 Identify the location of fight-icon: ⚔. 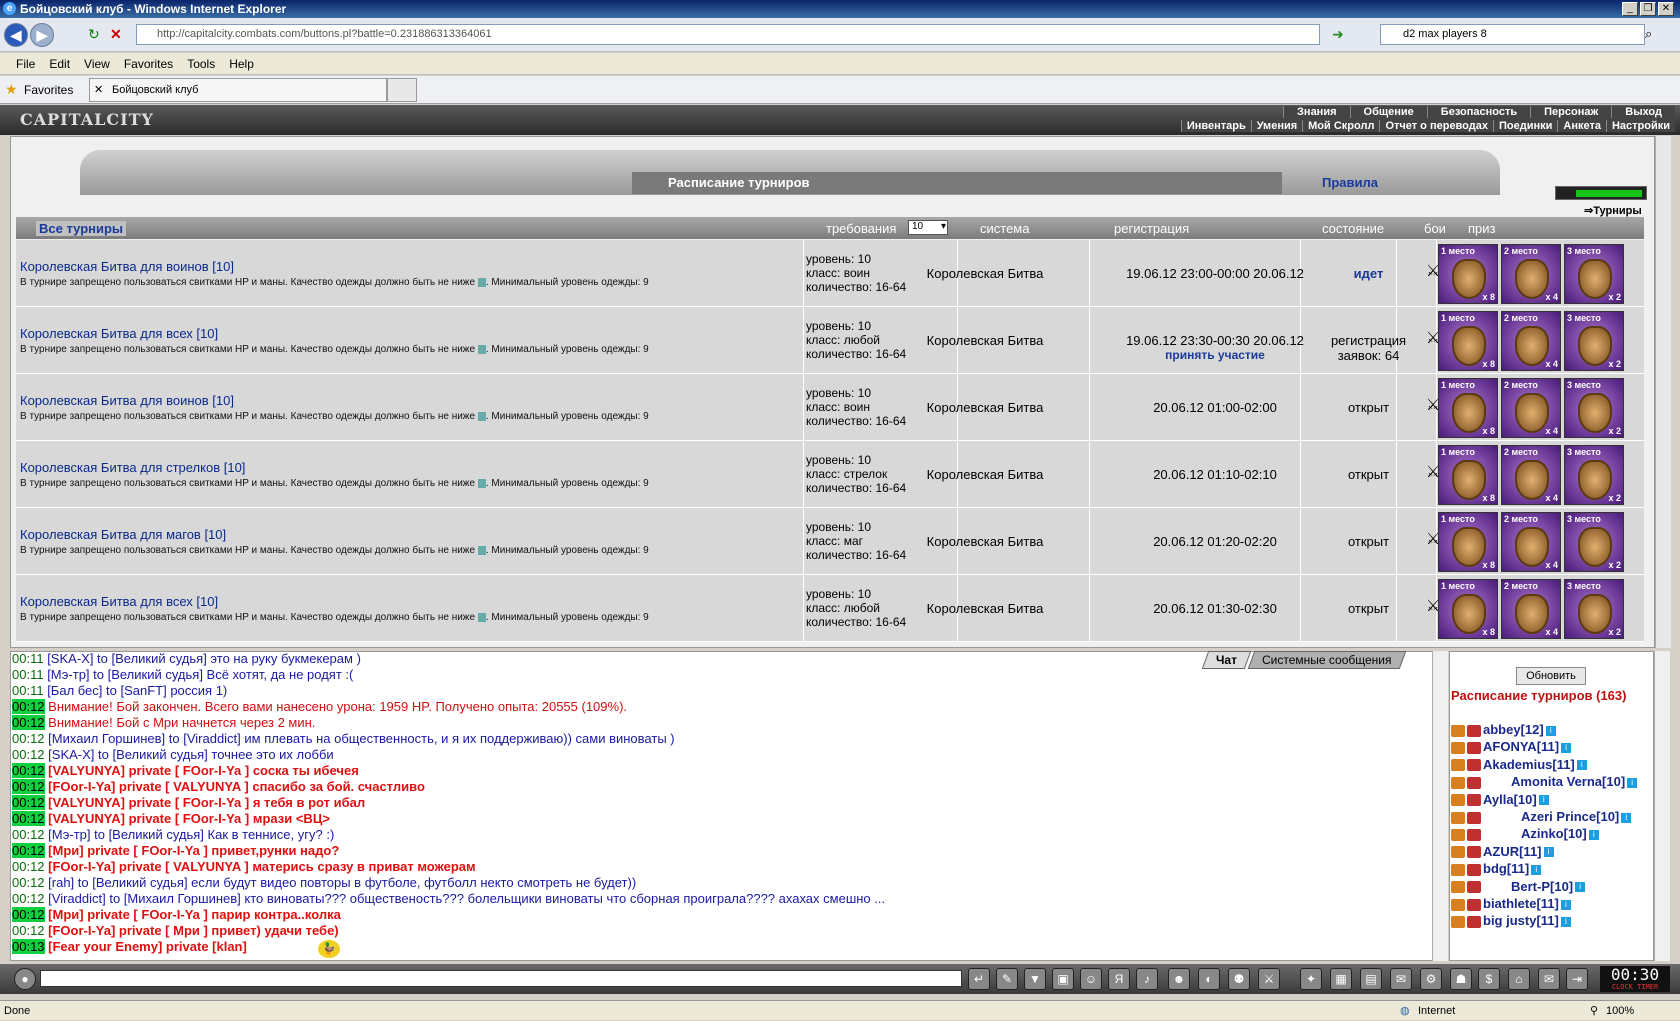
(1269, 979).